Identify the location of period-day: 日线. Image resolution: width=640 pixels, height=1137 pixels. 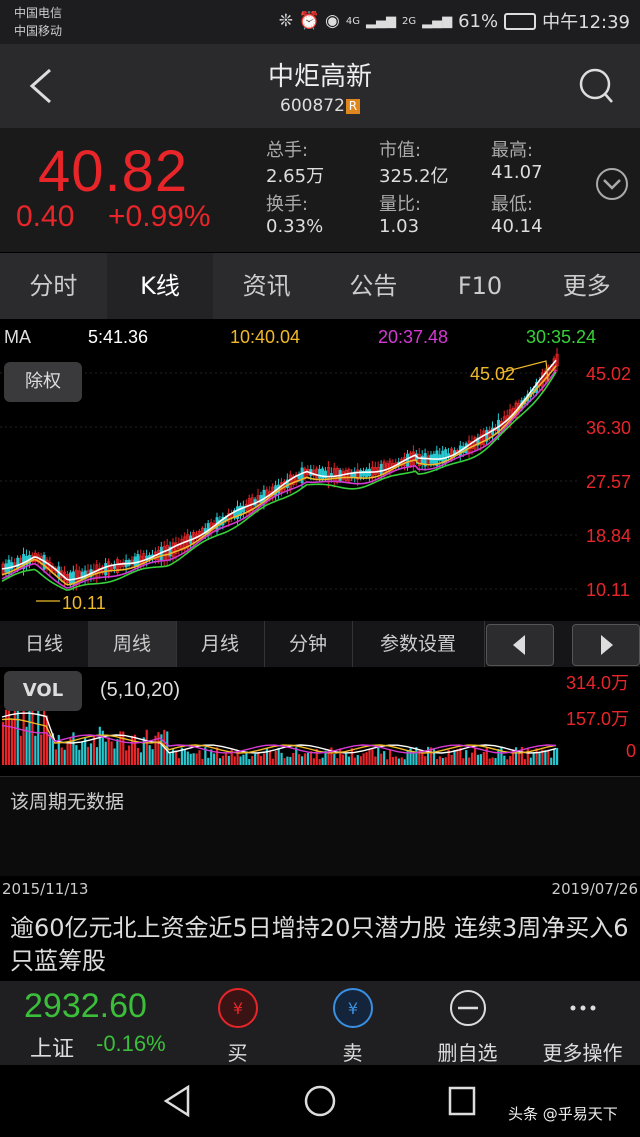
(44, 644).